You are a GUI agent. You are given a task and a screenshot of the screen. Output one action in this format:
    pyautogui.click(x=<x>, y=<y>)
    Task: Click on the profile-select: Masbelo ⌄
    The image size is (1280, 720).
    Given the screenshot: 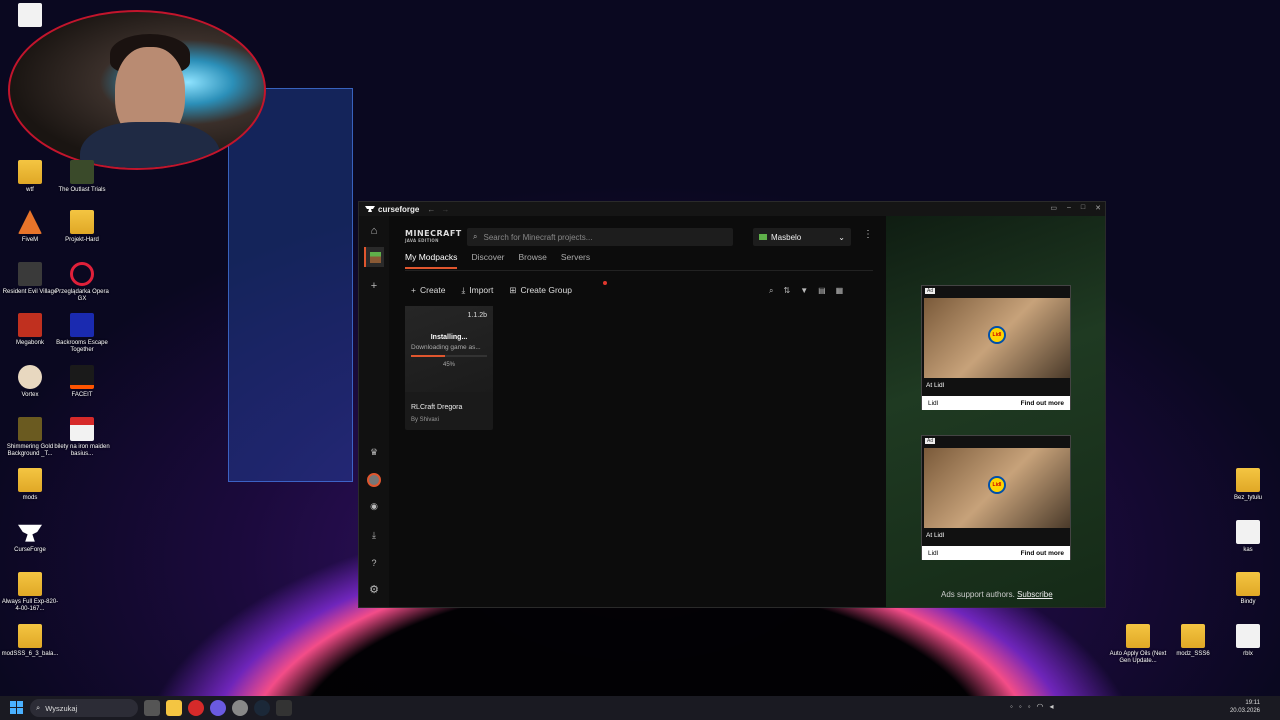 What is the action you would take?
    pyautogui.click(x=802, y=237)
    